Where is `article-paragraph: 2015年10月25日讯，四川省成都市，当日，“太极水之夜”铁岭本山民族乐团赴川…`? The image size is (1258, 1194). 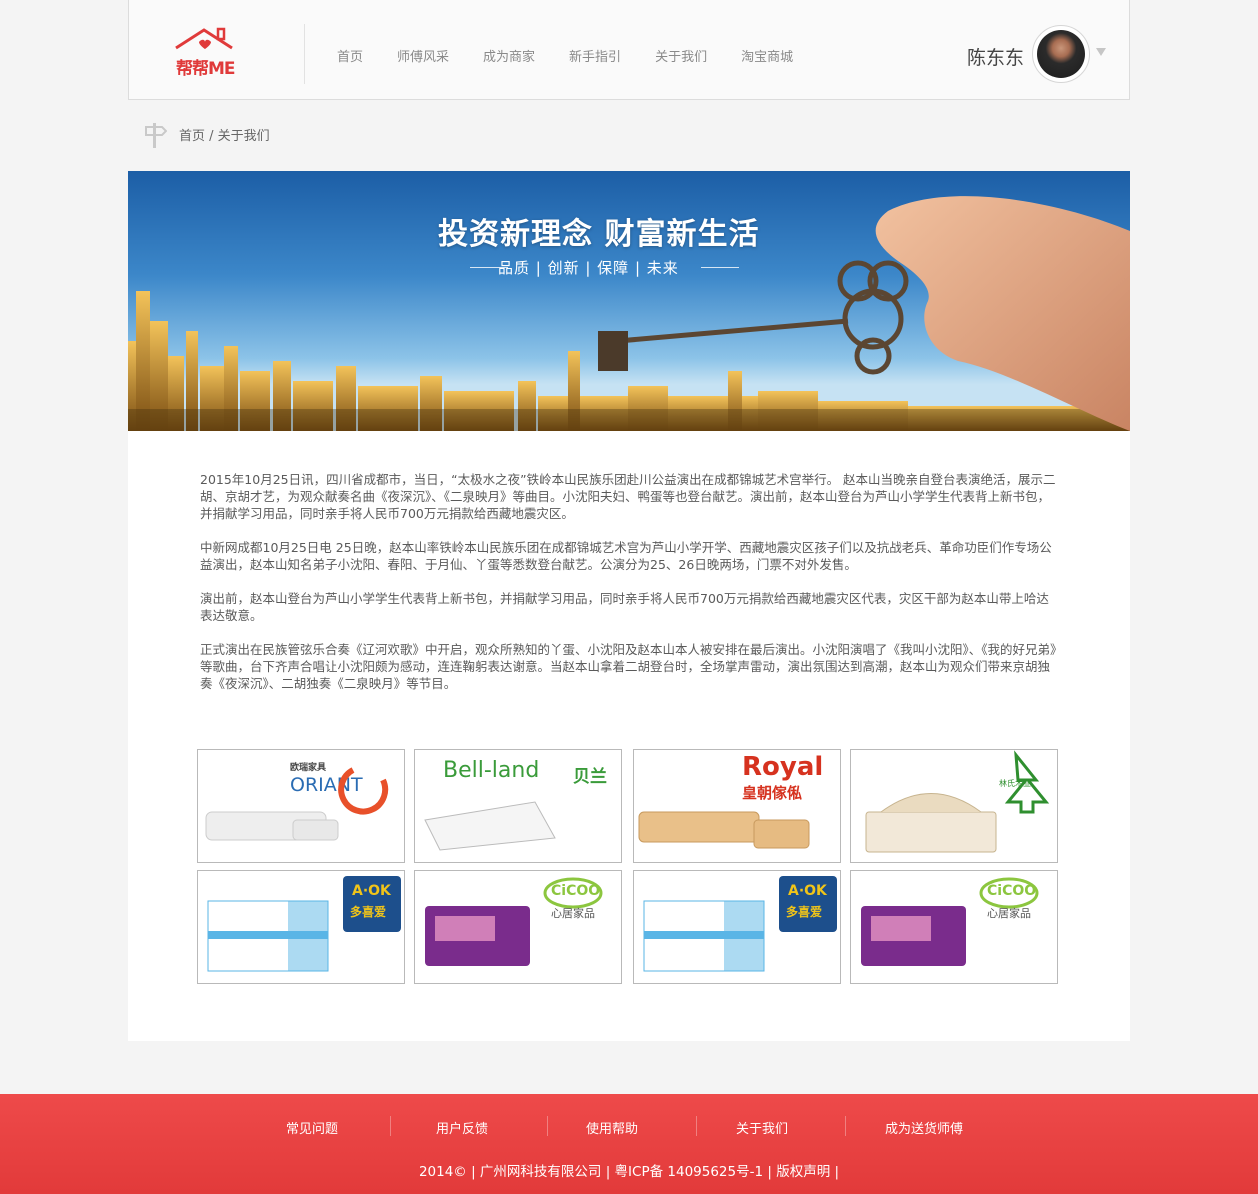 article-paragraph: 2015年10月25日讯，四川省成都市，当日，“太极水之夜”铁岭本山民族乐团赴川… is located at coordinates (628, 496).